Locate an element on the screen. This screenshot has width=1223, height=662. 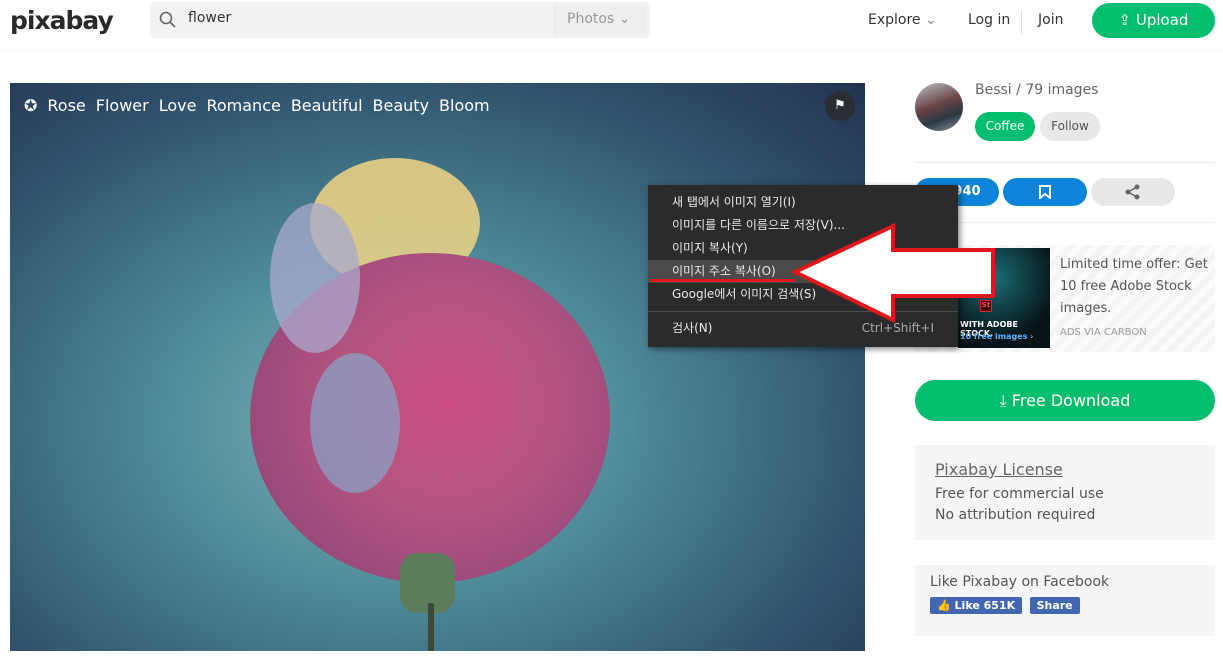
upload-button: ⇪ Upload is located at coordinates (1153, 20).